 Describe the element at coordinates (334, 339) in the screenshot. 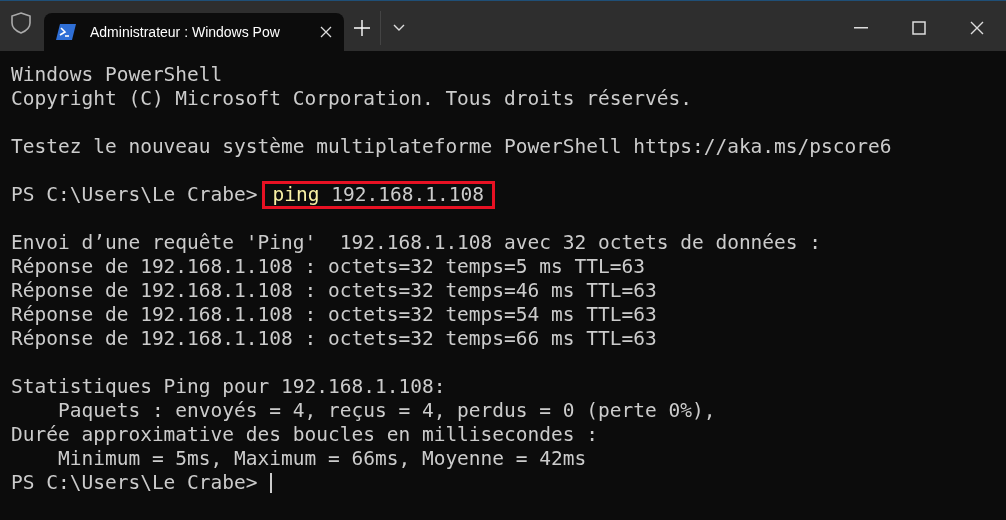

I see `output-line: Réponse de 192.168.1.108 : octets=32 temps=66 ms TTL=63` at that location.